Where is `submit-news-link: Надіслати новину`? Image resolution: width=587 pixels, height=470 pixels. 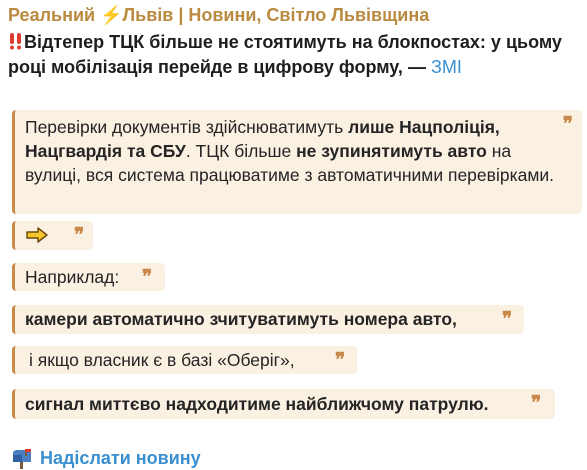
submit-news-link: Надіслати новину is located at coordinates (105, 458).